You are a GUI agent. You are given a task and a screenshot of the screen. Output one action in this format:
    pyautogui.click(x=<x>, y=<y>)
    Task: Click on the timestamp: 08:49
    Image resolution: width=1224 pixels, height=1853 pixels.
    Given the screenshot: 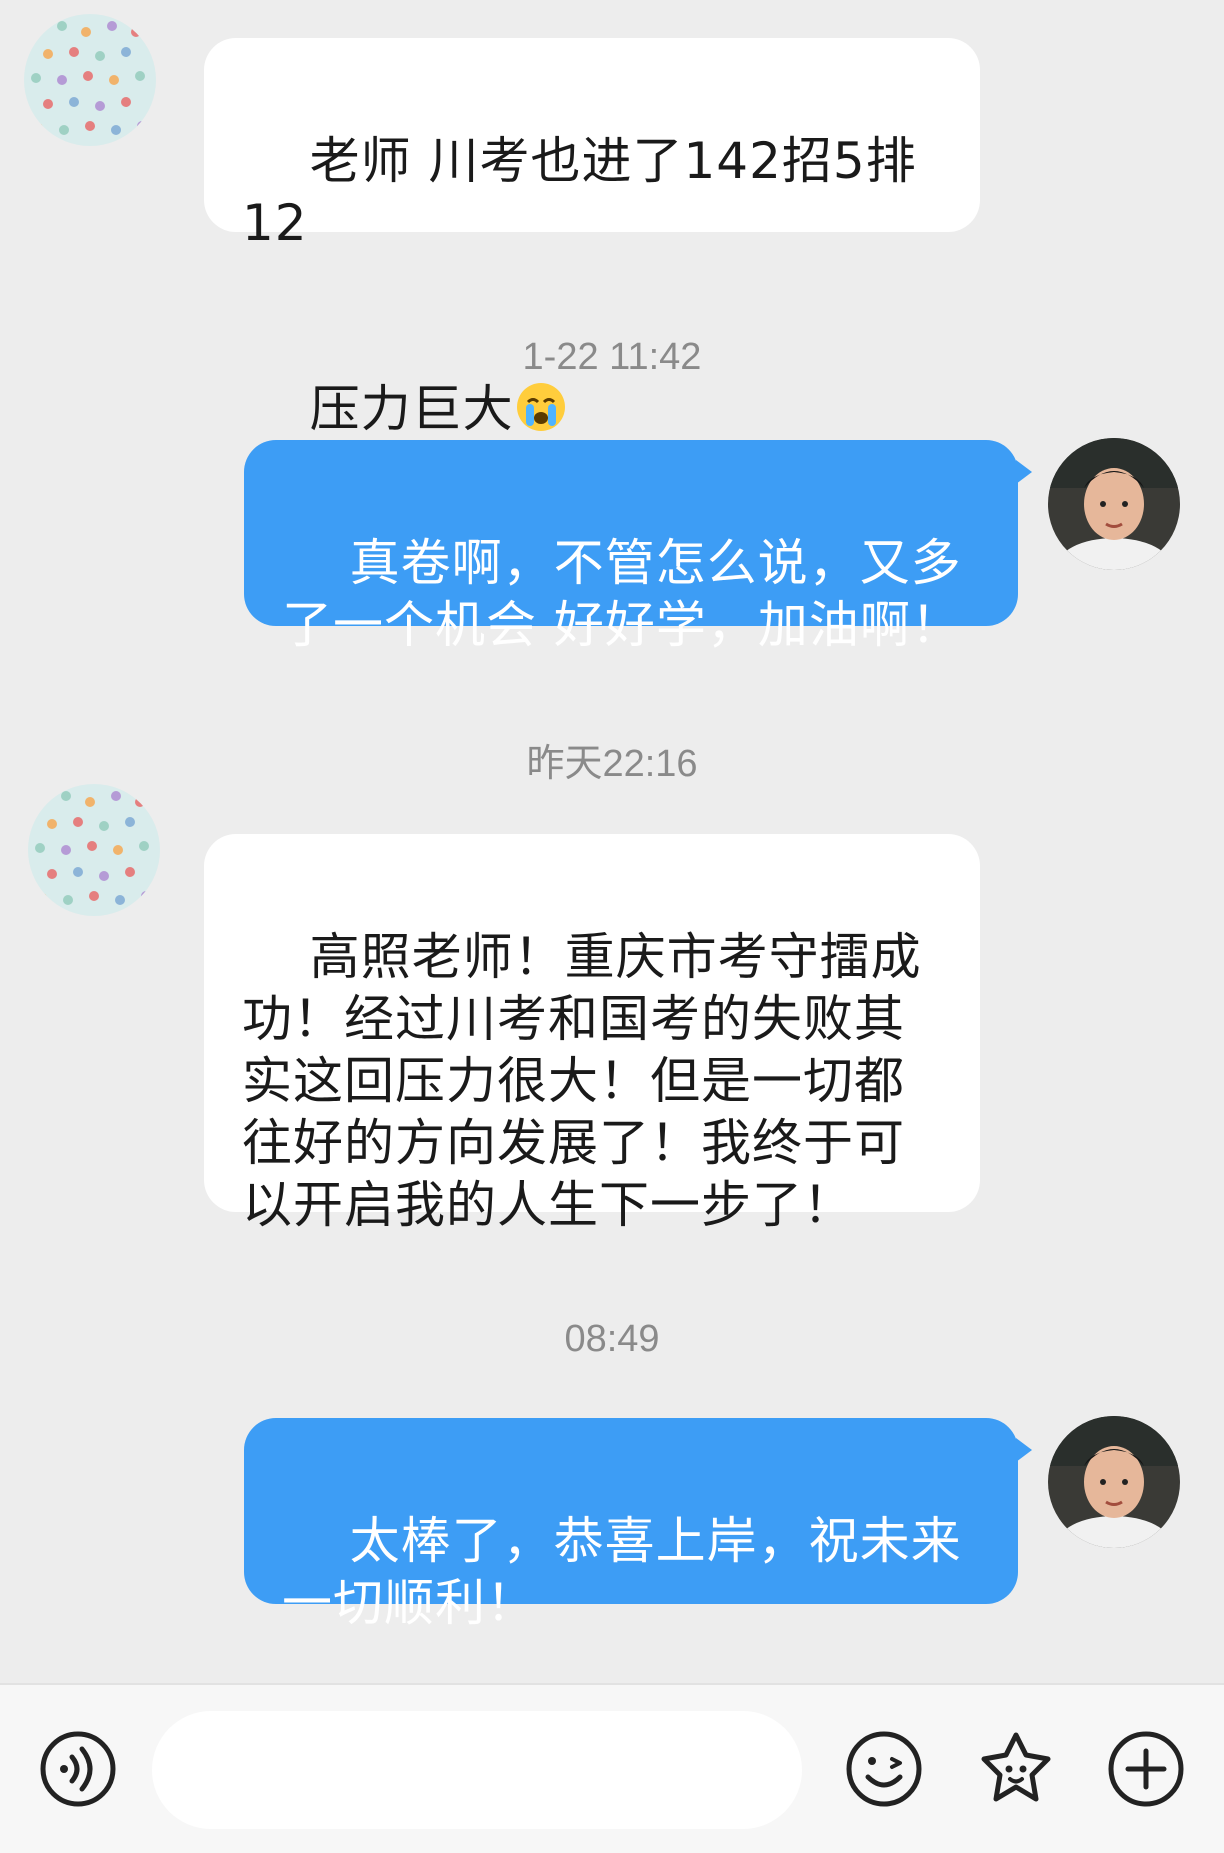 What is the action you would take?
    pyautogui.click(x=612, y=1339)
    